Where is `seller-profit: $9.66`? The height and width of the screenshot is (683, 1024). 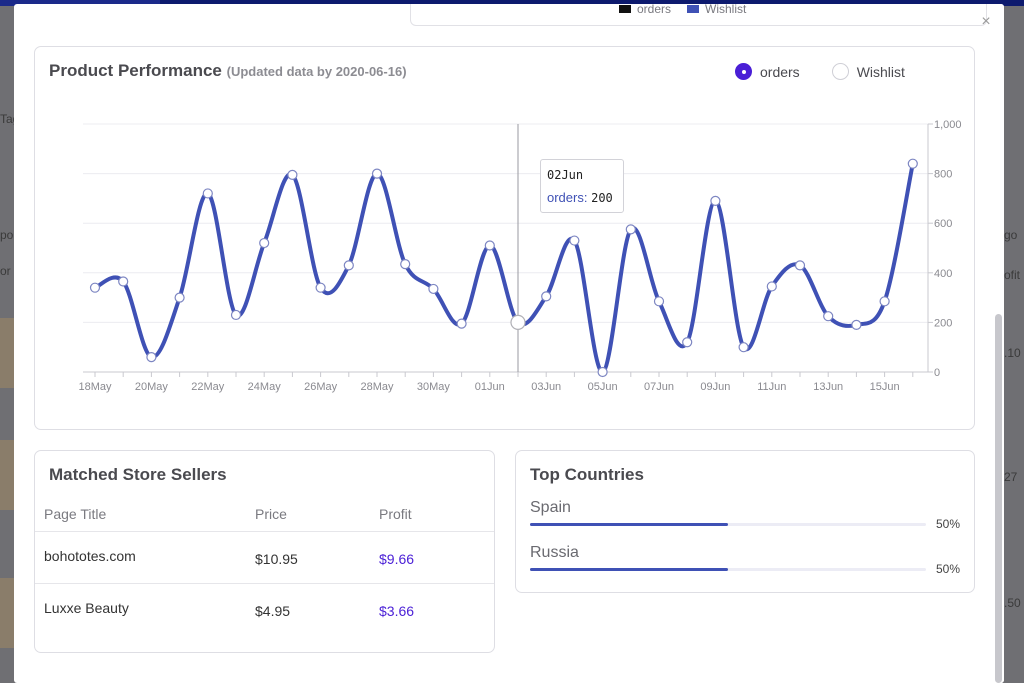
seller-profit: $9.66 is located at coordinates (397, 559).